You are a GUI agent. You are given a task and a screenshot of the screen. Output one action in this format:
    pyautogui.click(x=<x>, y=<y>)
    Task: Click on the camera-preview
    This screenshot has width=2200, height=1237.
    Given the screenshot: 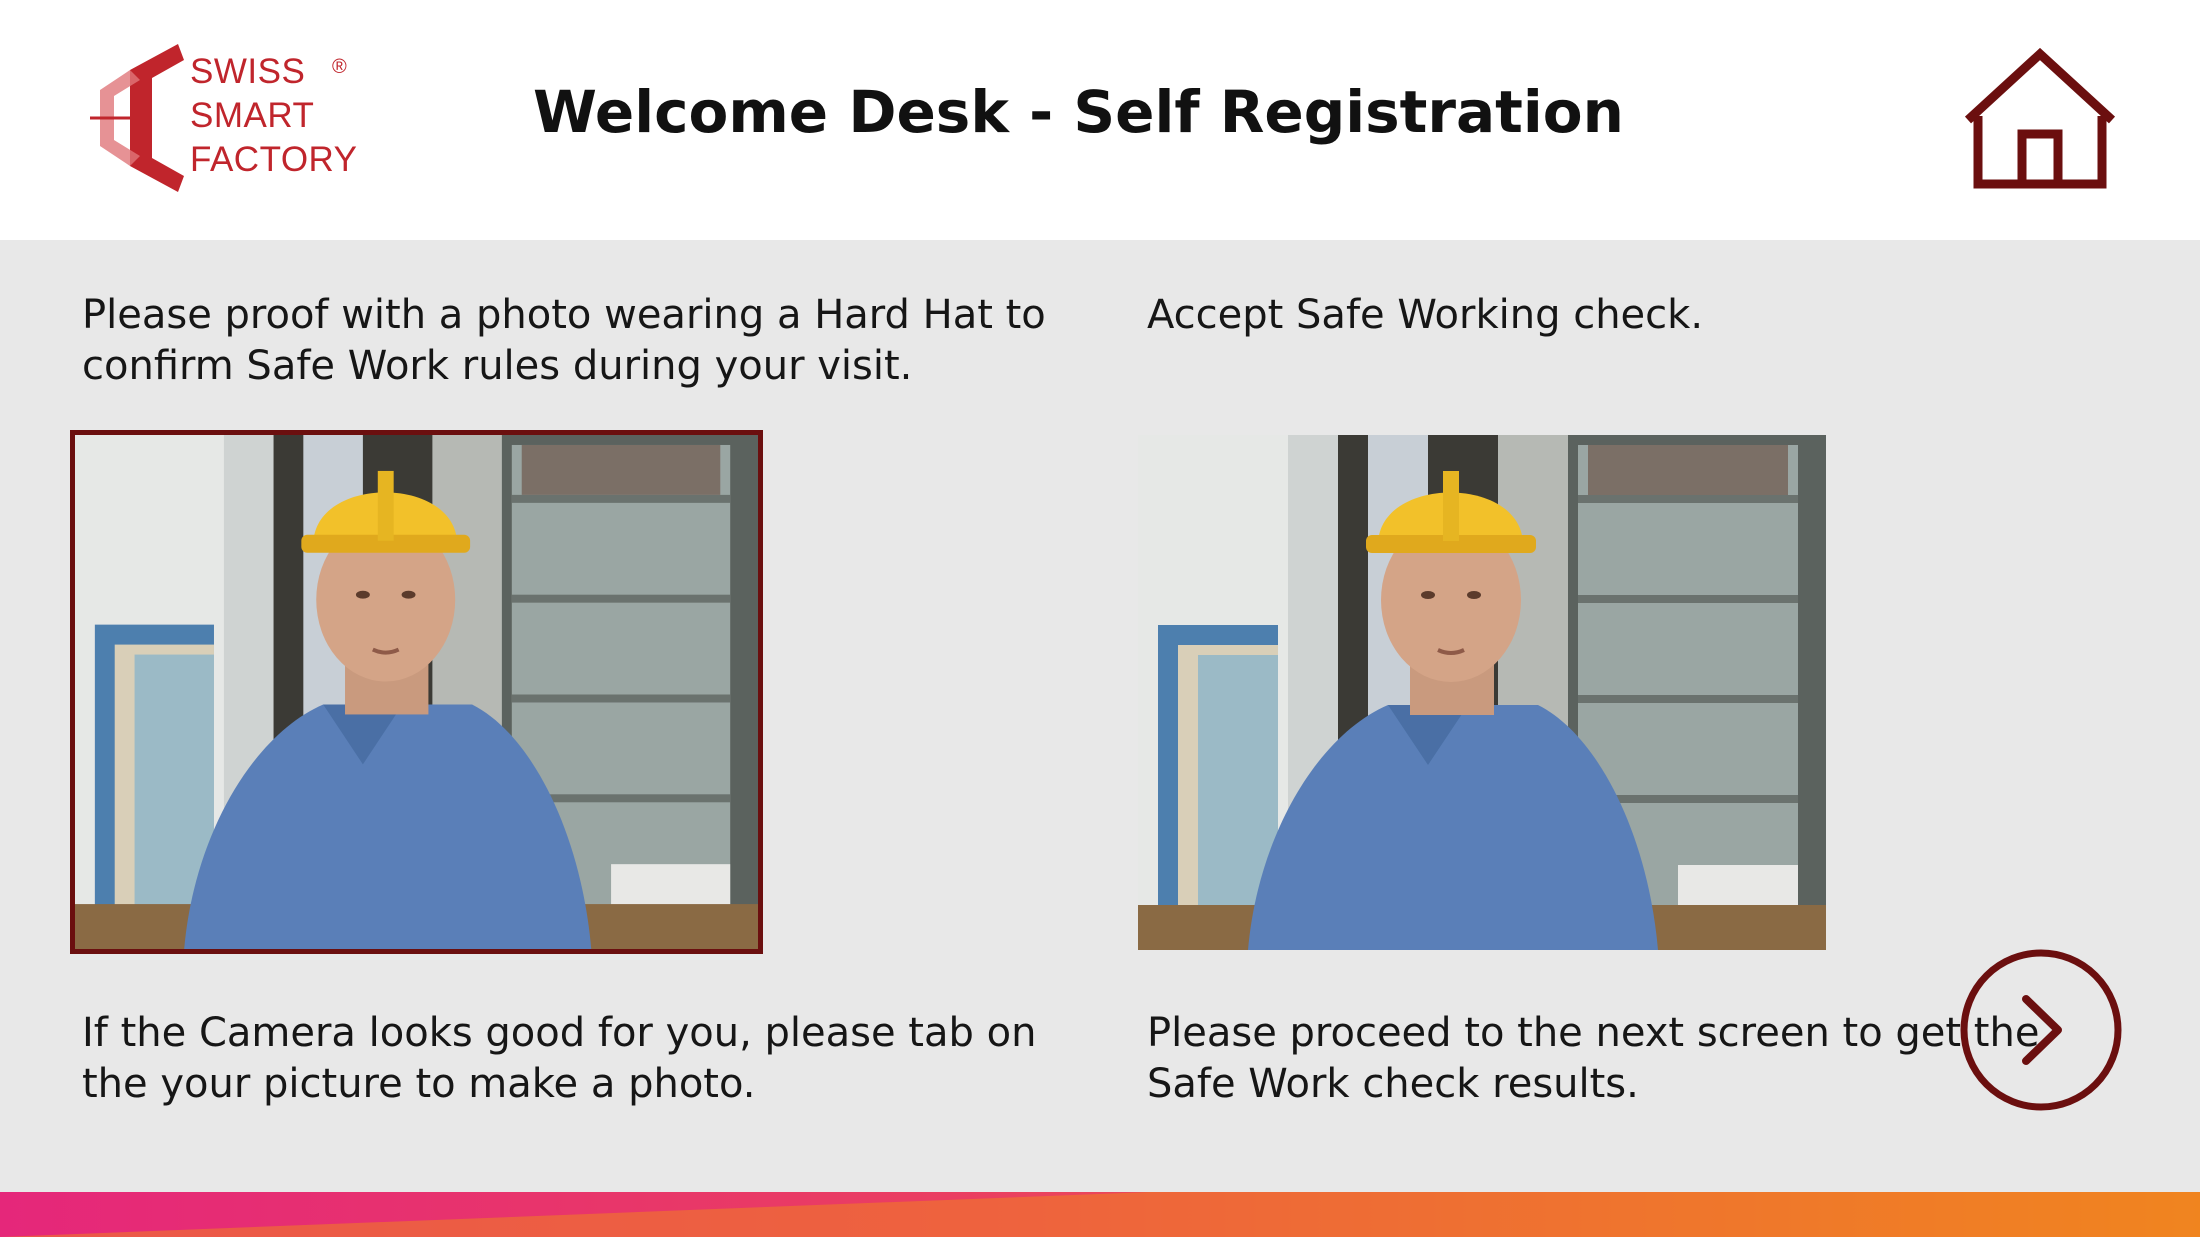 What is the action you would take?
    pyautogui.click(x=416, y=692)
    